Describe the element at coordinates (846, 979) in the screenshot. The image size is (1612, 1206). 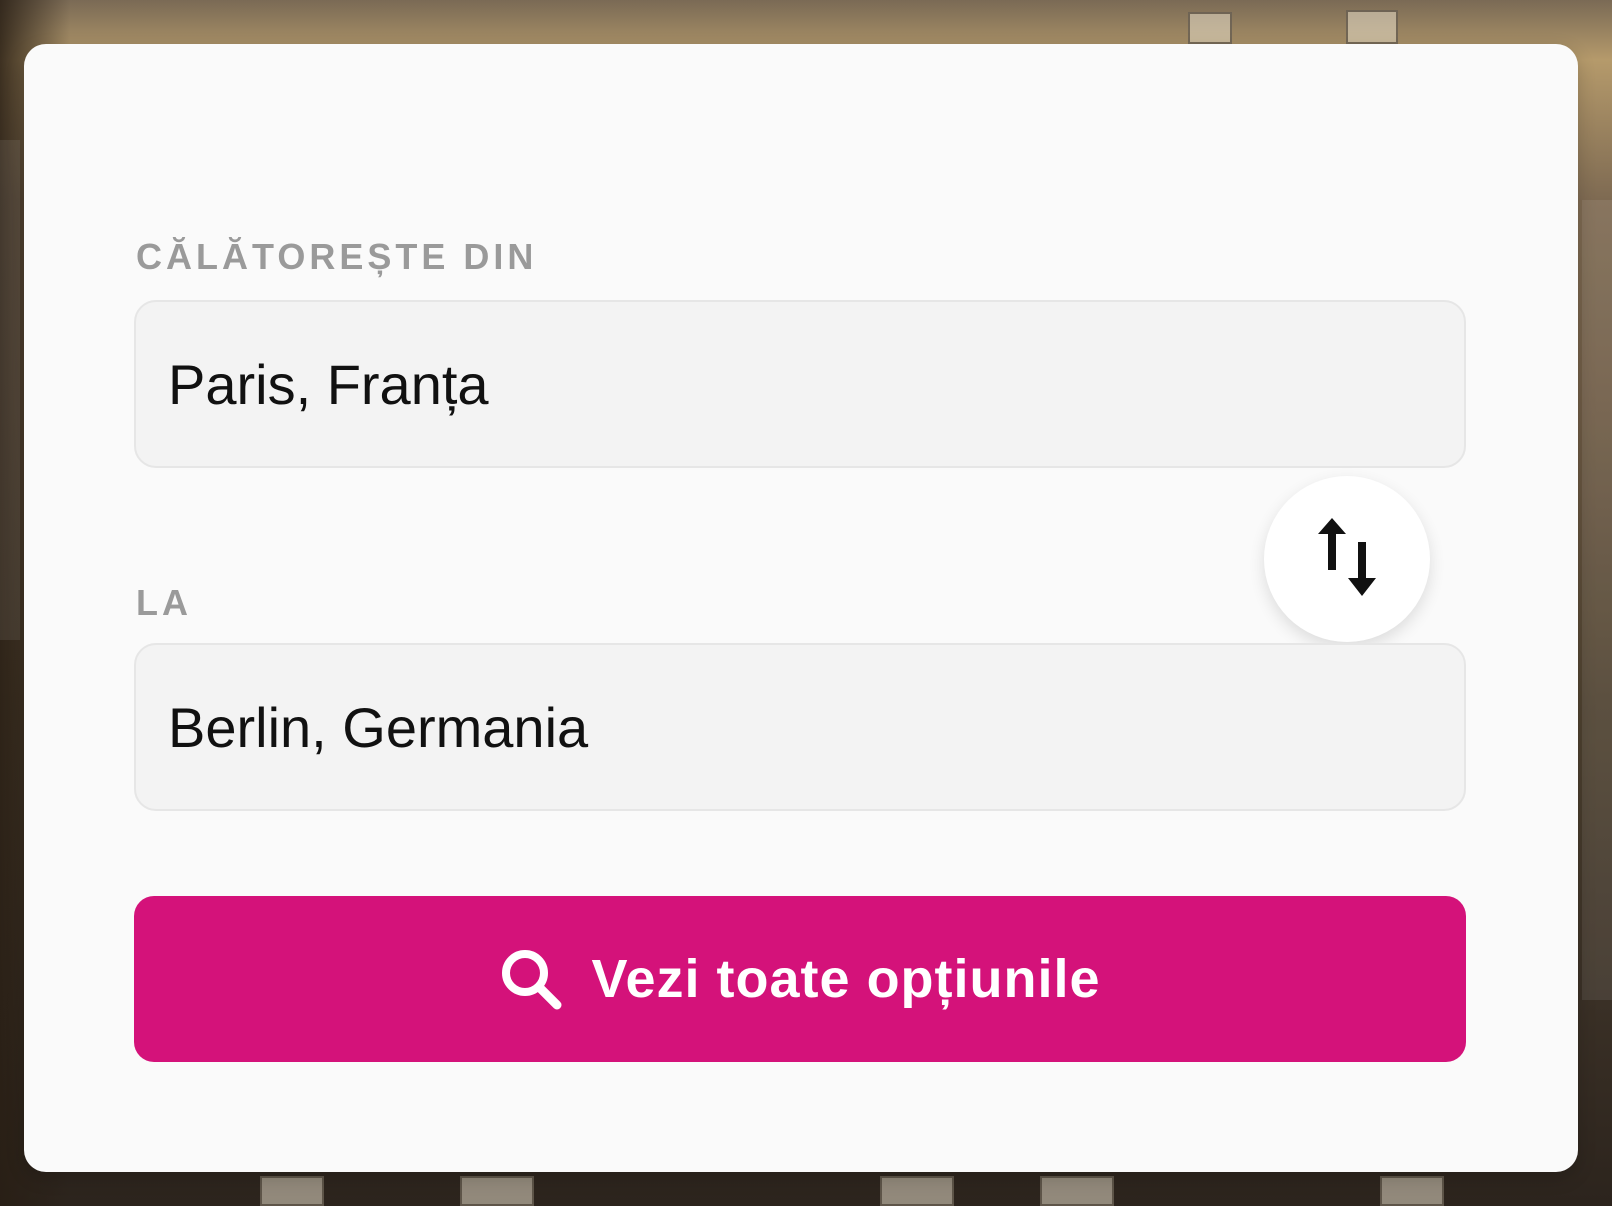
I see `search-button-label: Vezi toate opțiunile` at that location.